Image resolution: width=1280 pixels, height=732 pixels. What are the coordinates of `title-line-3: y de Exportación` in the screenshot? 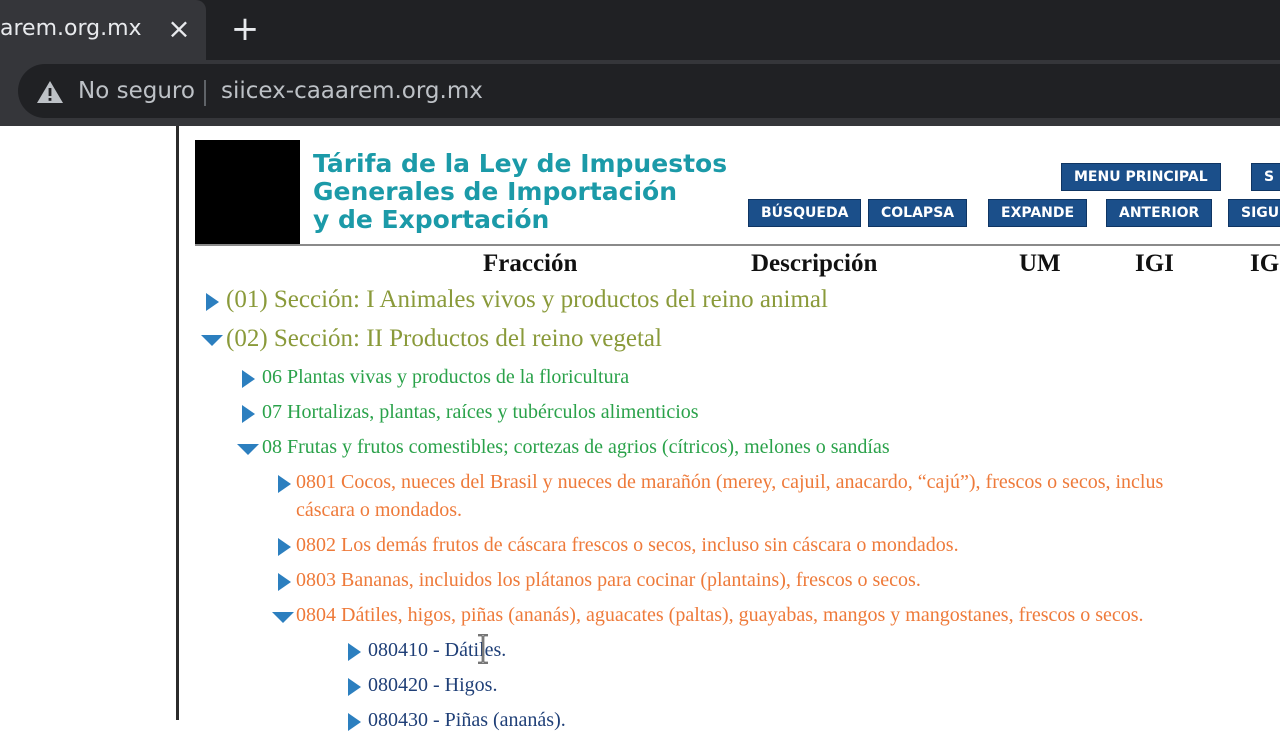 It's located at (431, 219).